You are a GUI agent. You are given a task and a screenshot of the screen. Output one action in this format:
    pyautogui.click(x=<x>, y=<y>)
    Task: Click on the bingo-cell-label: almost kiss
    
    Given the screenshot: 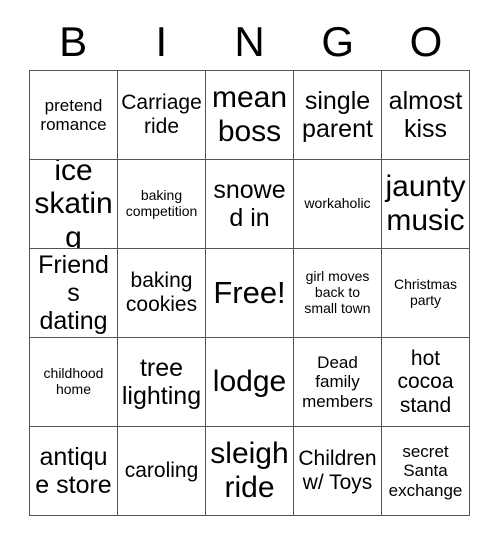 What is the action you would take?
    pyautogui.click(x=425, y=115)
    